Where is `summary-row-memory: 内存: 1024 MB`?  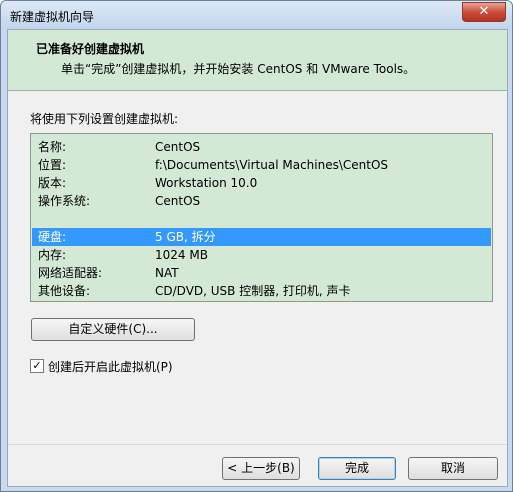
summary-row-memory: 内存: 1024 MB is located at coordinates (261, 255).